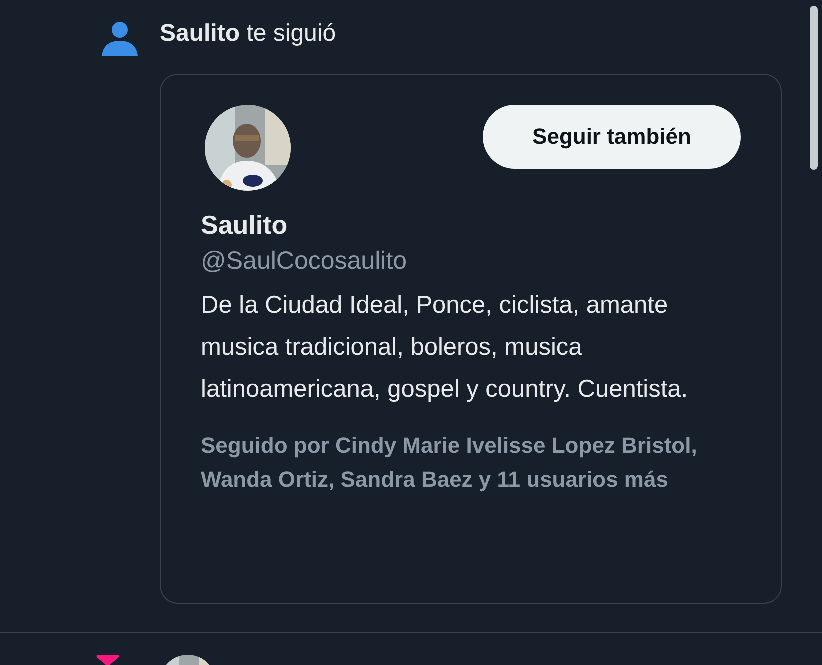  Describe the element at coordinates (449, 463) in the screenshot. I see `followed-by-text: Seguido por Cindy Marie Ivelisse Lopez Bristol, Wanda Ortiz, Sandra Baez y 11 usuarios más` at that location.